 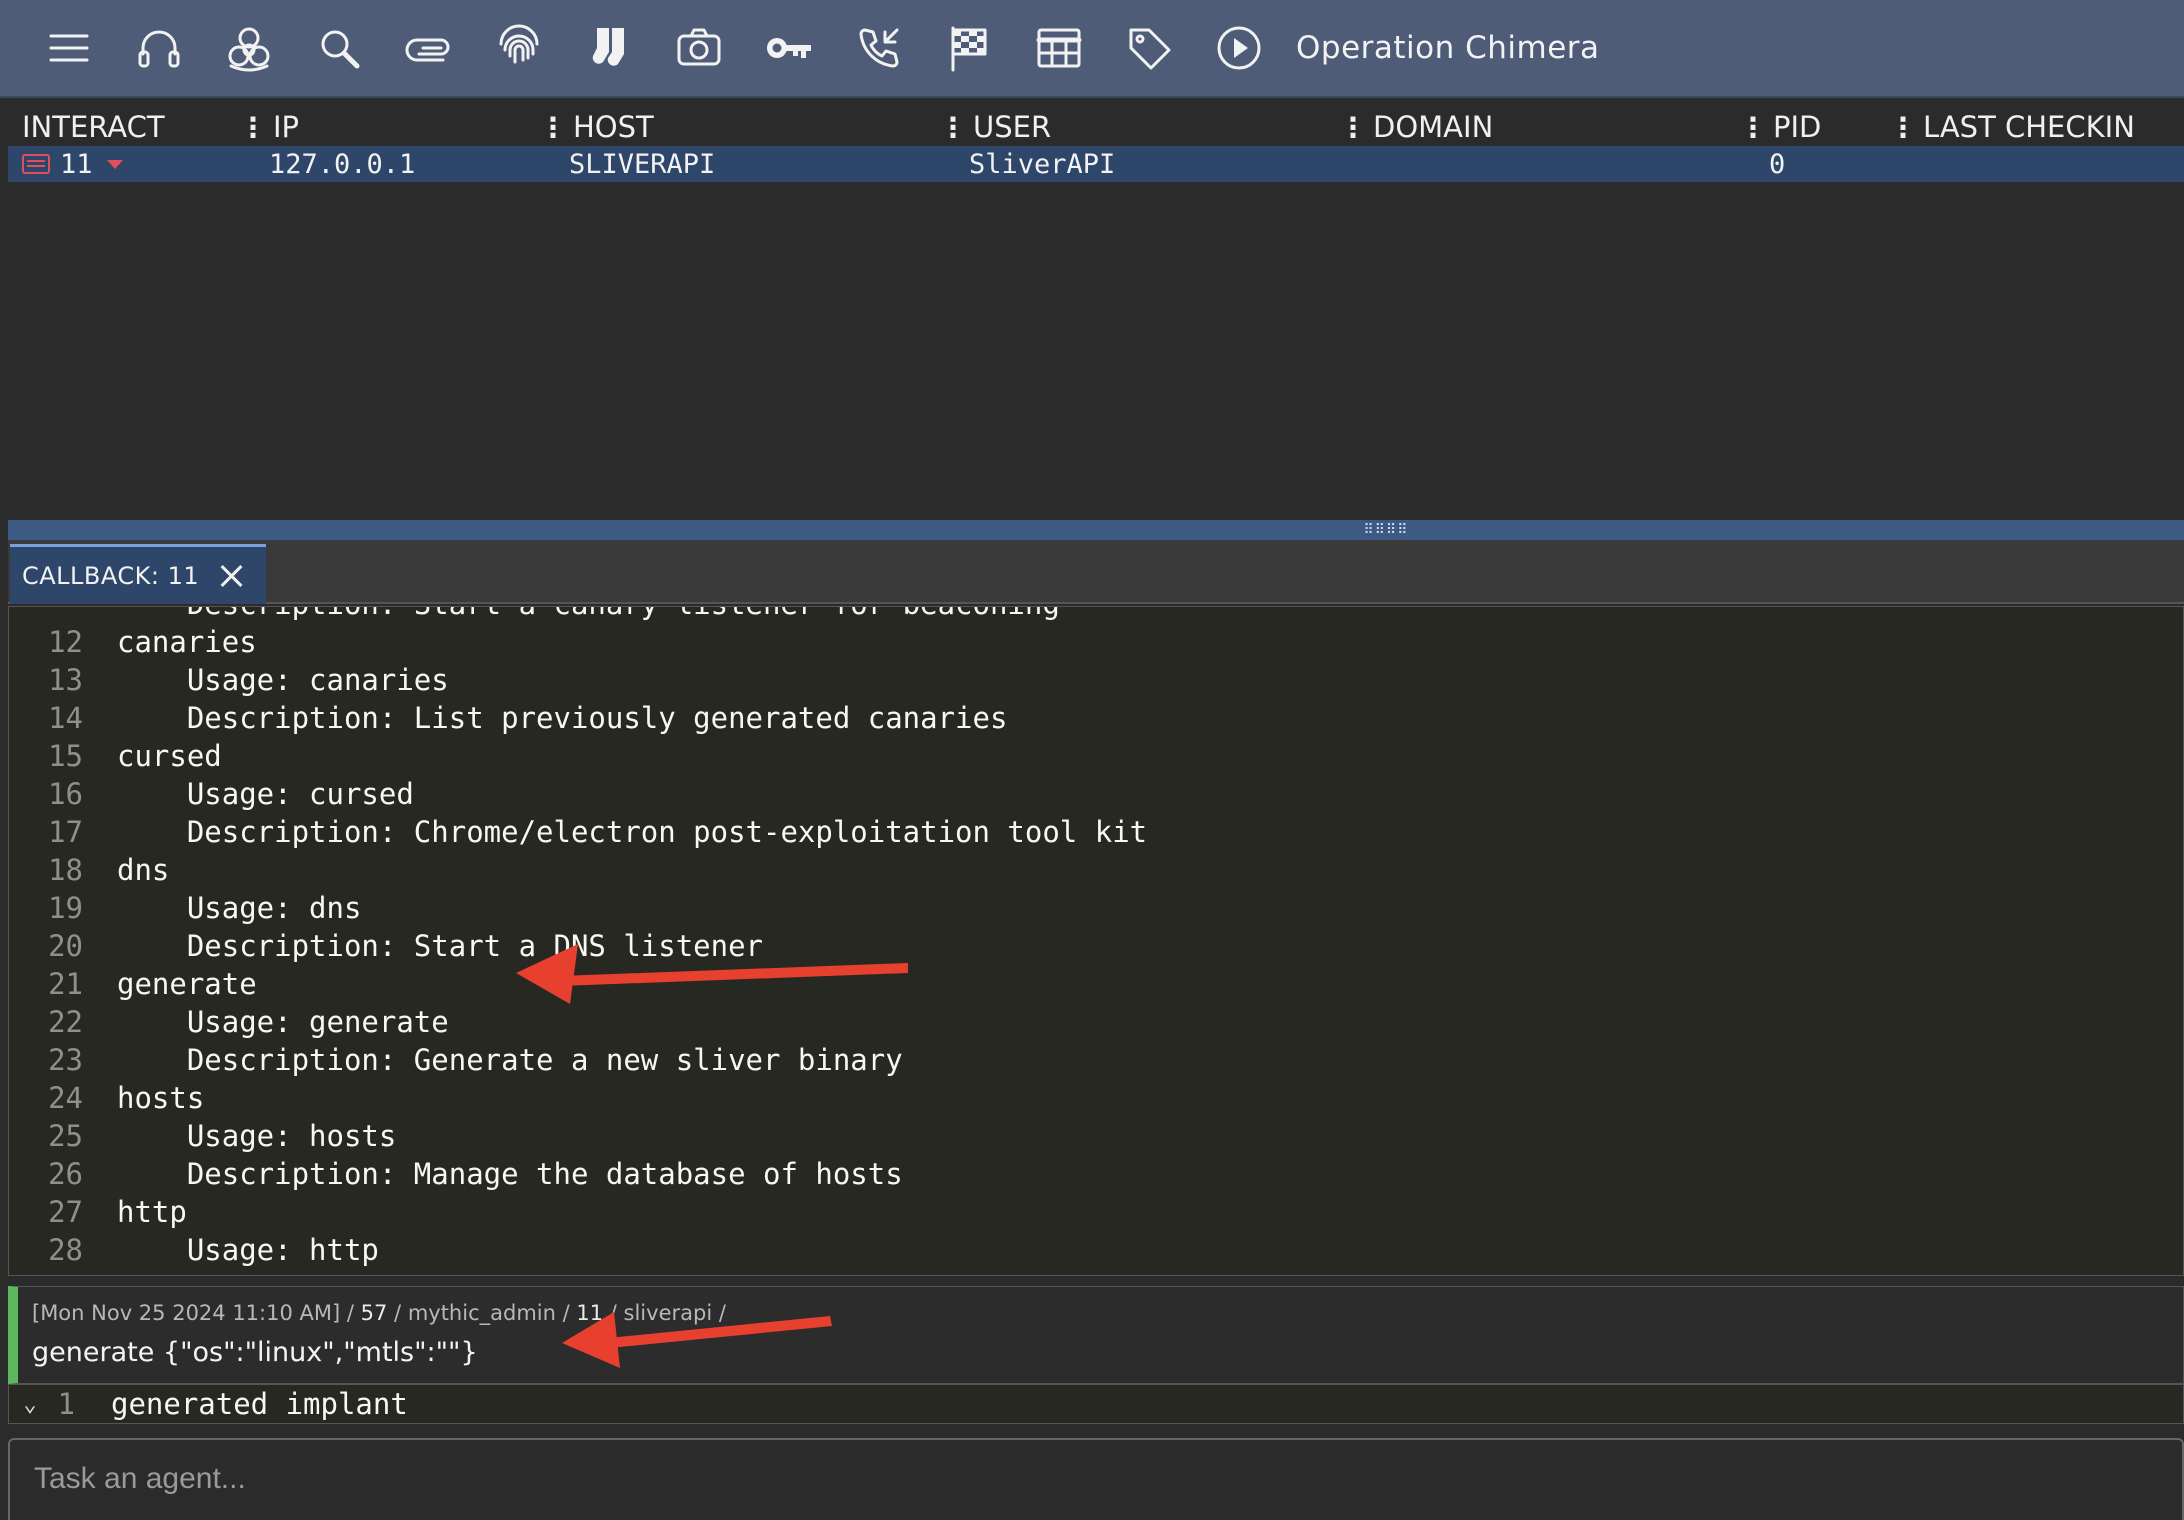 I want to click on task-id-link: 57, so click(x=374, y=1313).